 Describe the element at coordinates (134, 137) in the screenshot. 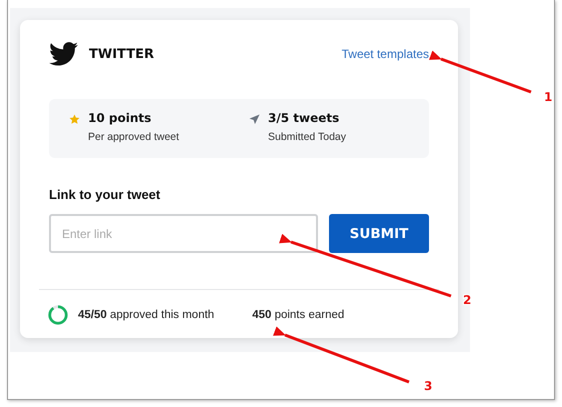

I see `stat-caption: Per approved tweet` at that location.